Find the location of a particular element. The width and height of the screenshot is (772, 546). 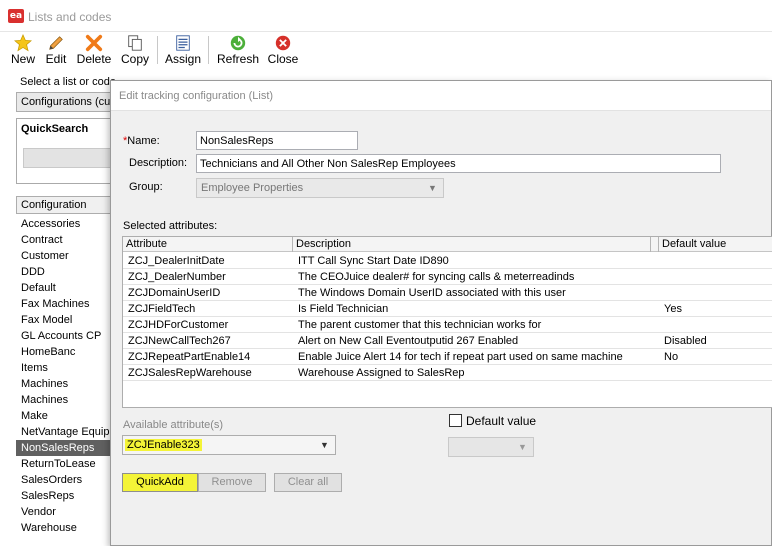

refresh-label: Refresh is located at coordinates (238, 59).